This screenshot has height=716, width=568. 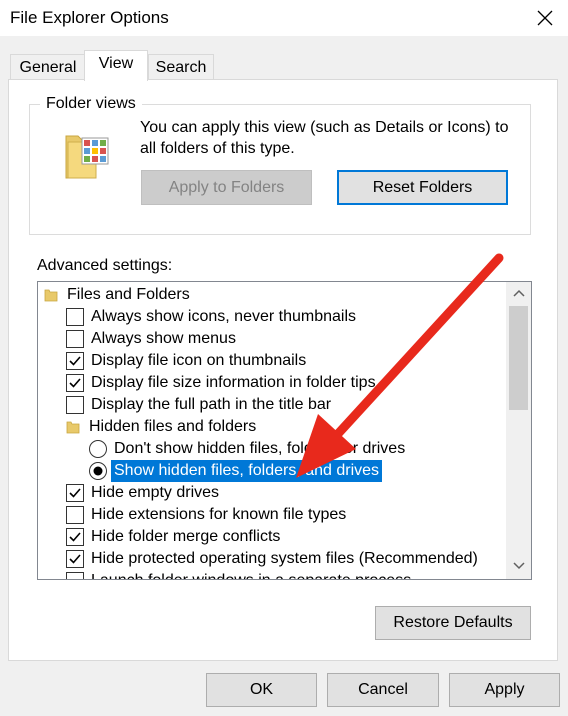 I want to click on radio-button, so click(x=98, y=449).